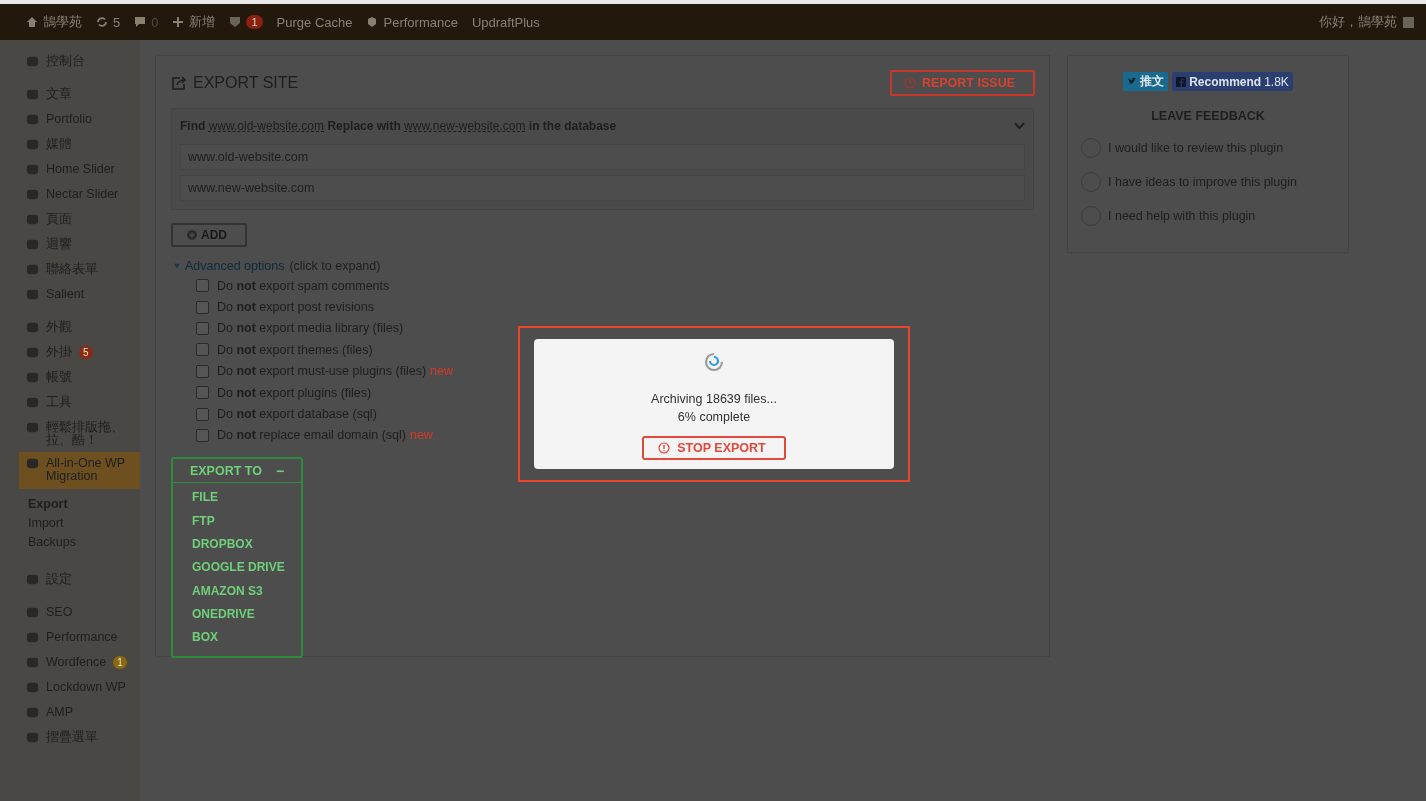 This screenshot has width=1426, height=801. I want to click on avatar-icon, so click(1408, 22).